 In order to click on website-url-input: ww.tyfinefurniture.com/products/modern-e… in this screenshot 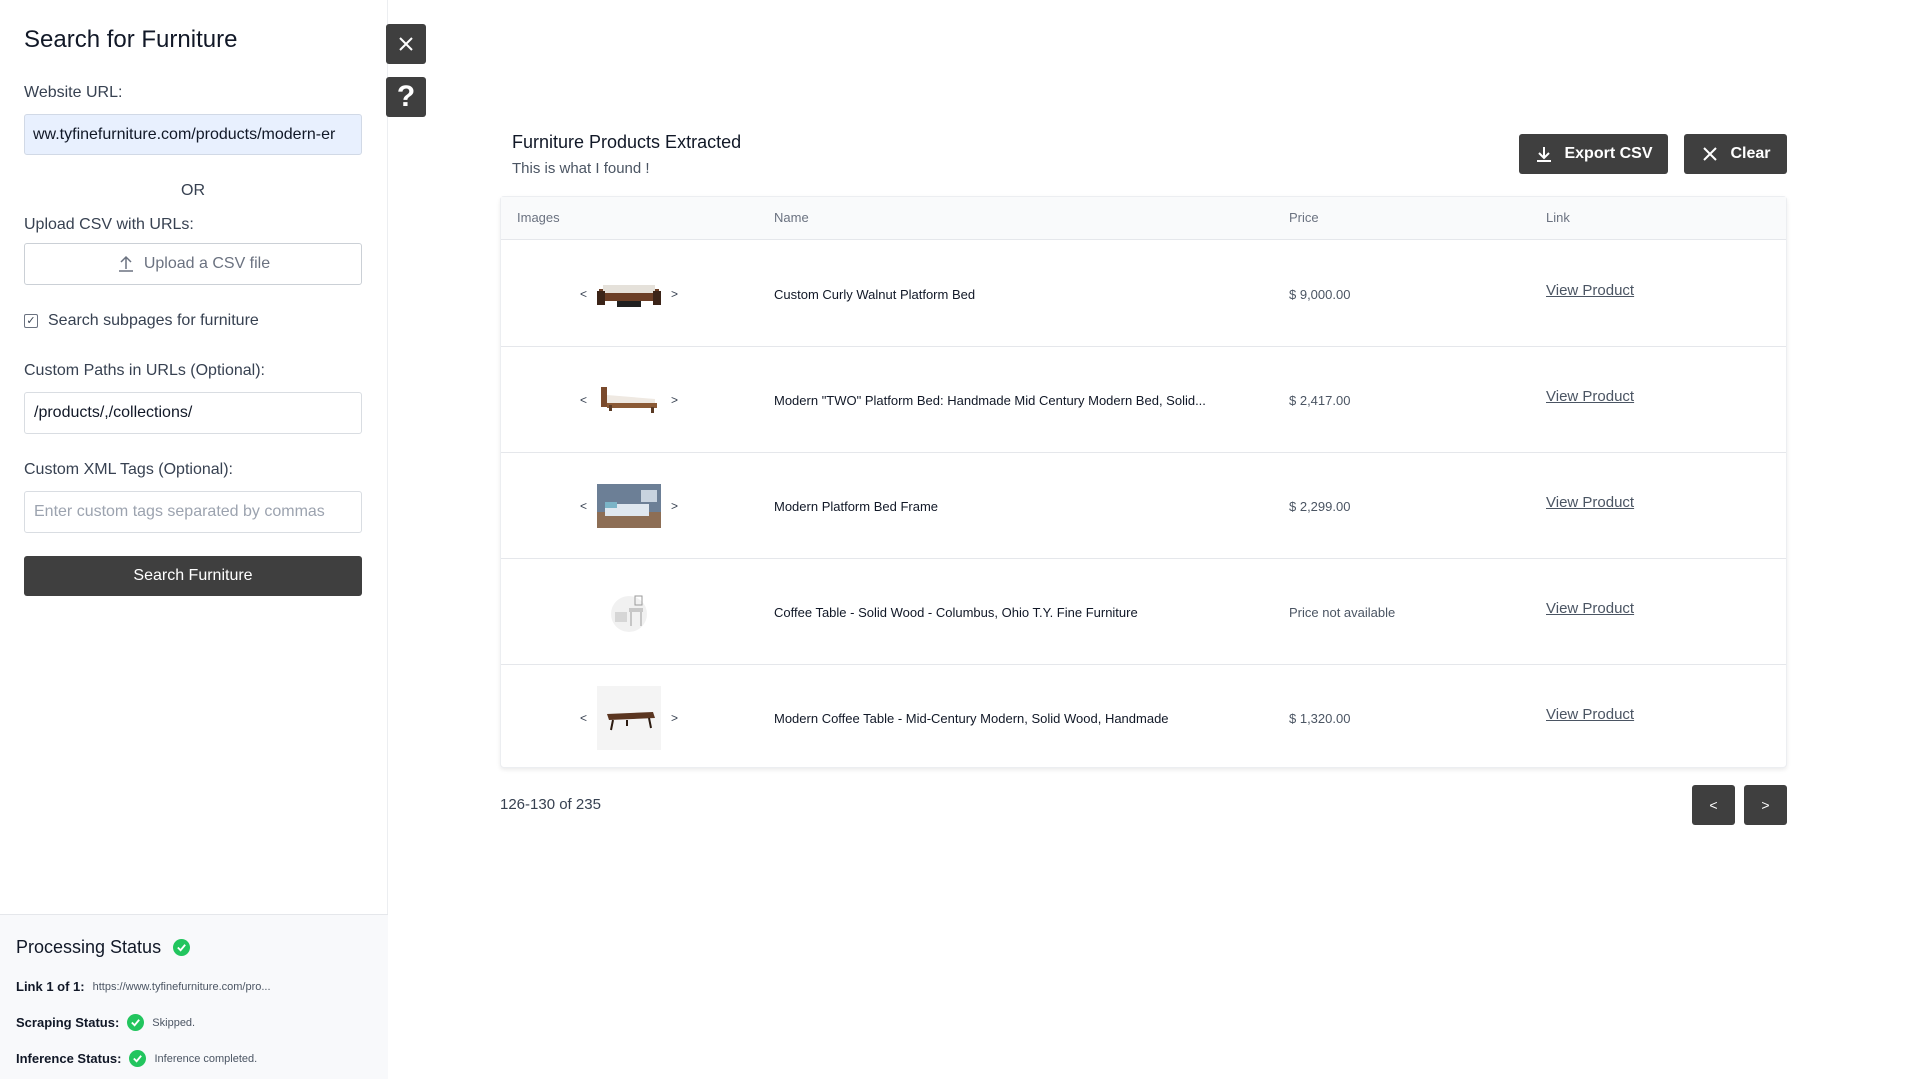, I will do `click(193, 134)`.